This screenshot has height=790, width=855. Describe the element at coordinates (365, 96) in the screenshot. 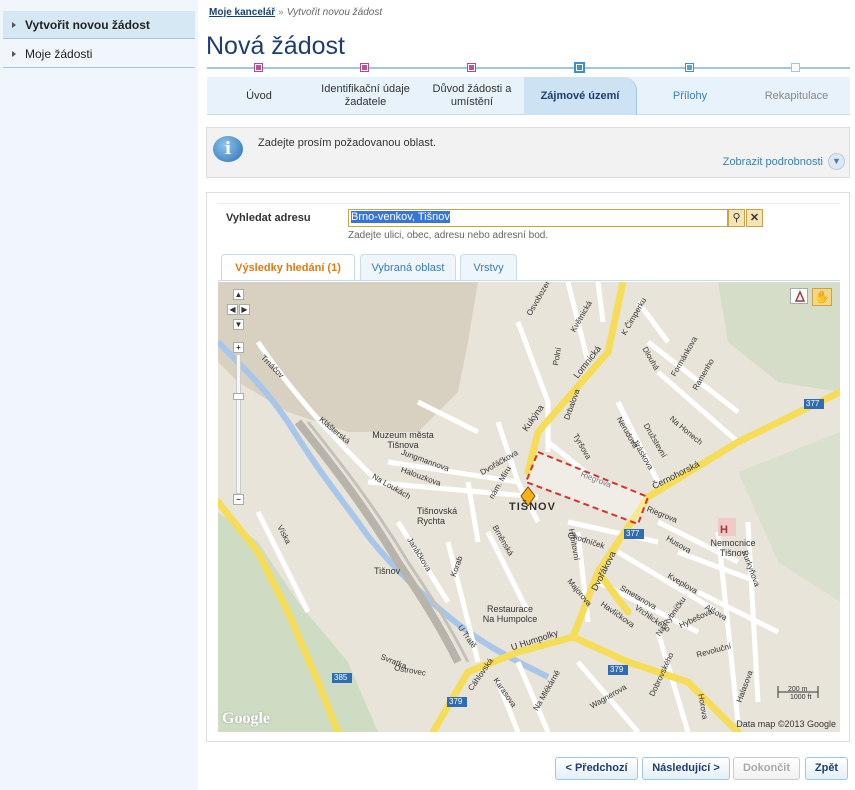

I see `wizard-step-applicant: Identifikační údaje žadatele` at that location.